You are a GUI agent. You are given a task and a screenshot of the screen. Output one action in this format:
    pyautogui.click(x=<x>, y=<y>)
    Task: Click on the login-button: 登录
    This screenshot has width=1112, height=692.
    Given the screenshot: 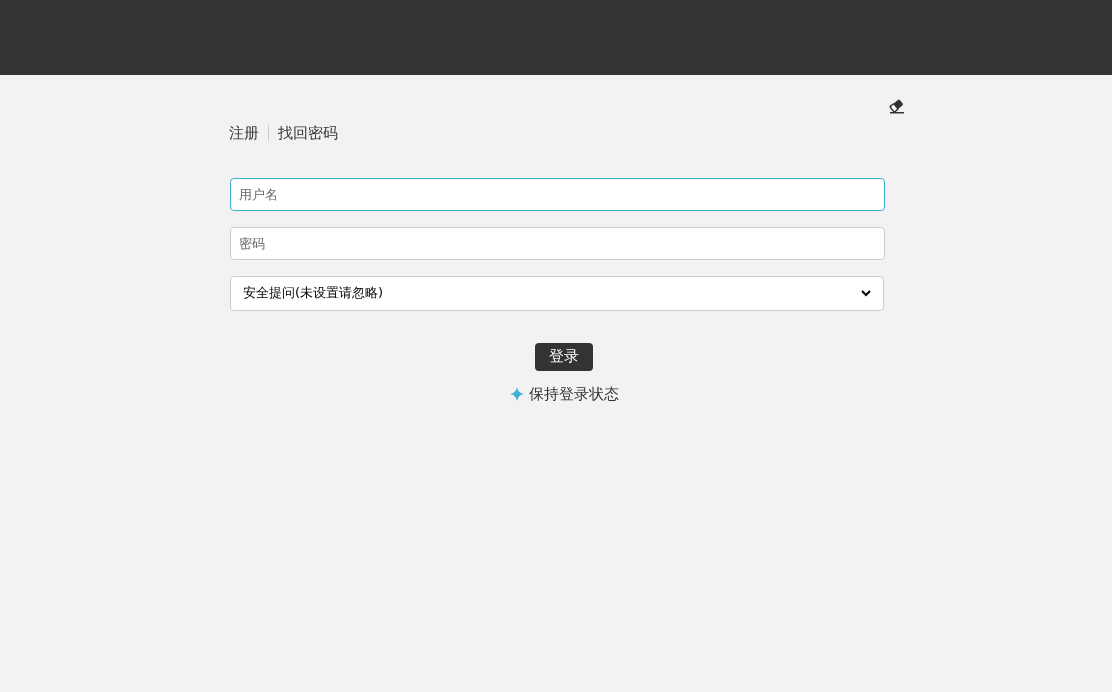 What is the action you would take?
    pyautogui.click(x=564, y=356)
    